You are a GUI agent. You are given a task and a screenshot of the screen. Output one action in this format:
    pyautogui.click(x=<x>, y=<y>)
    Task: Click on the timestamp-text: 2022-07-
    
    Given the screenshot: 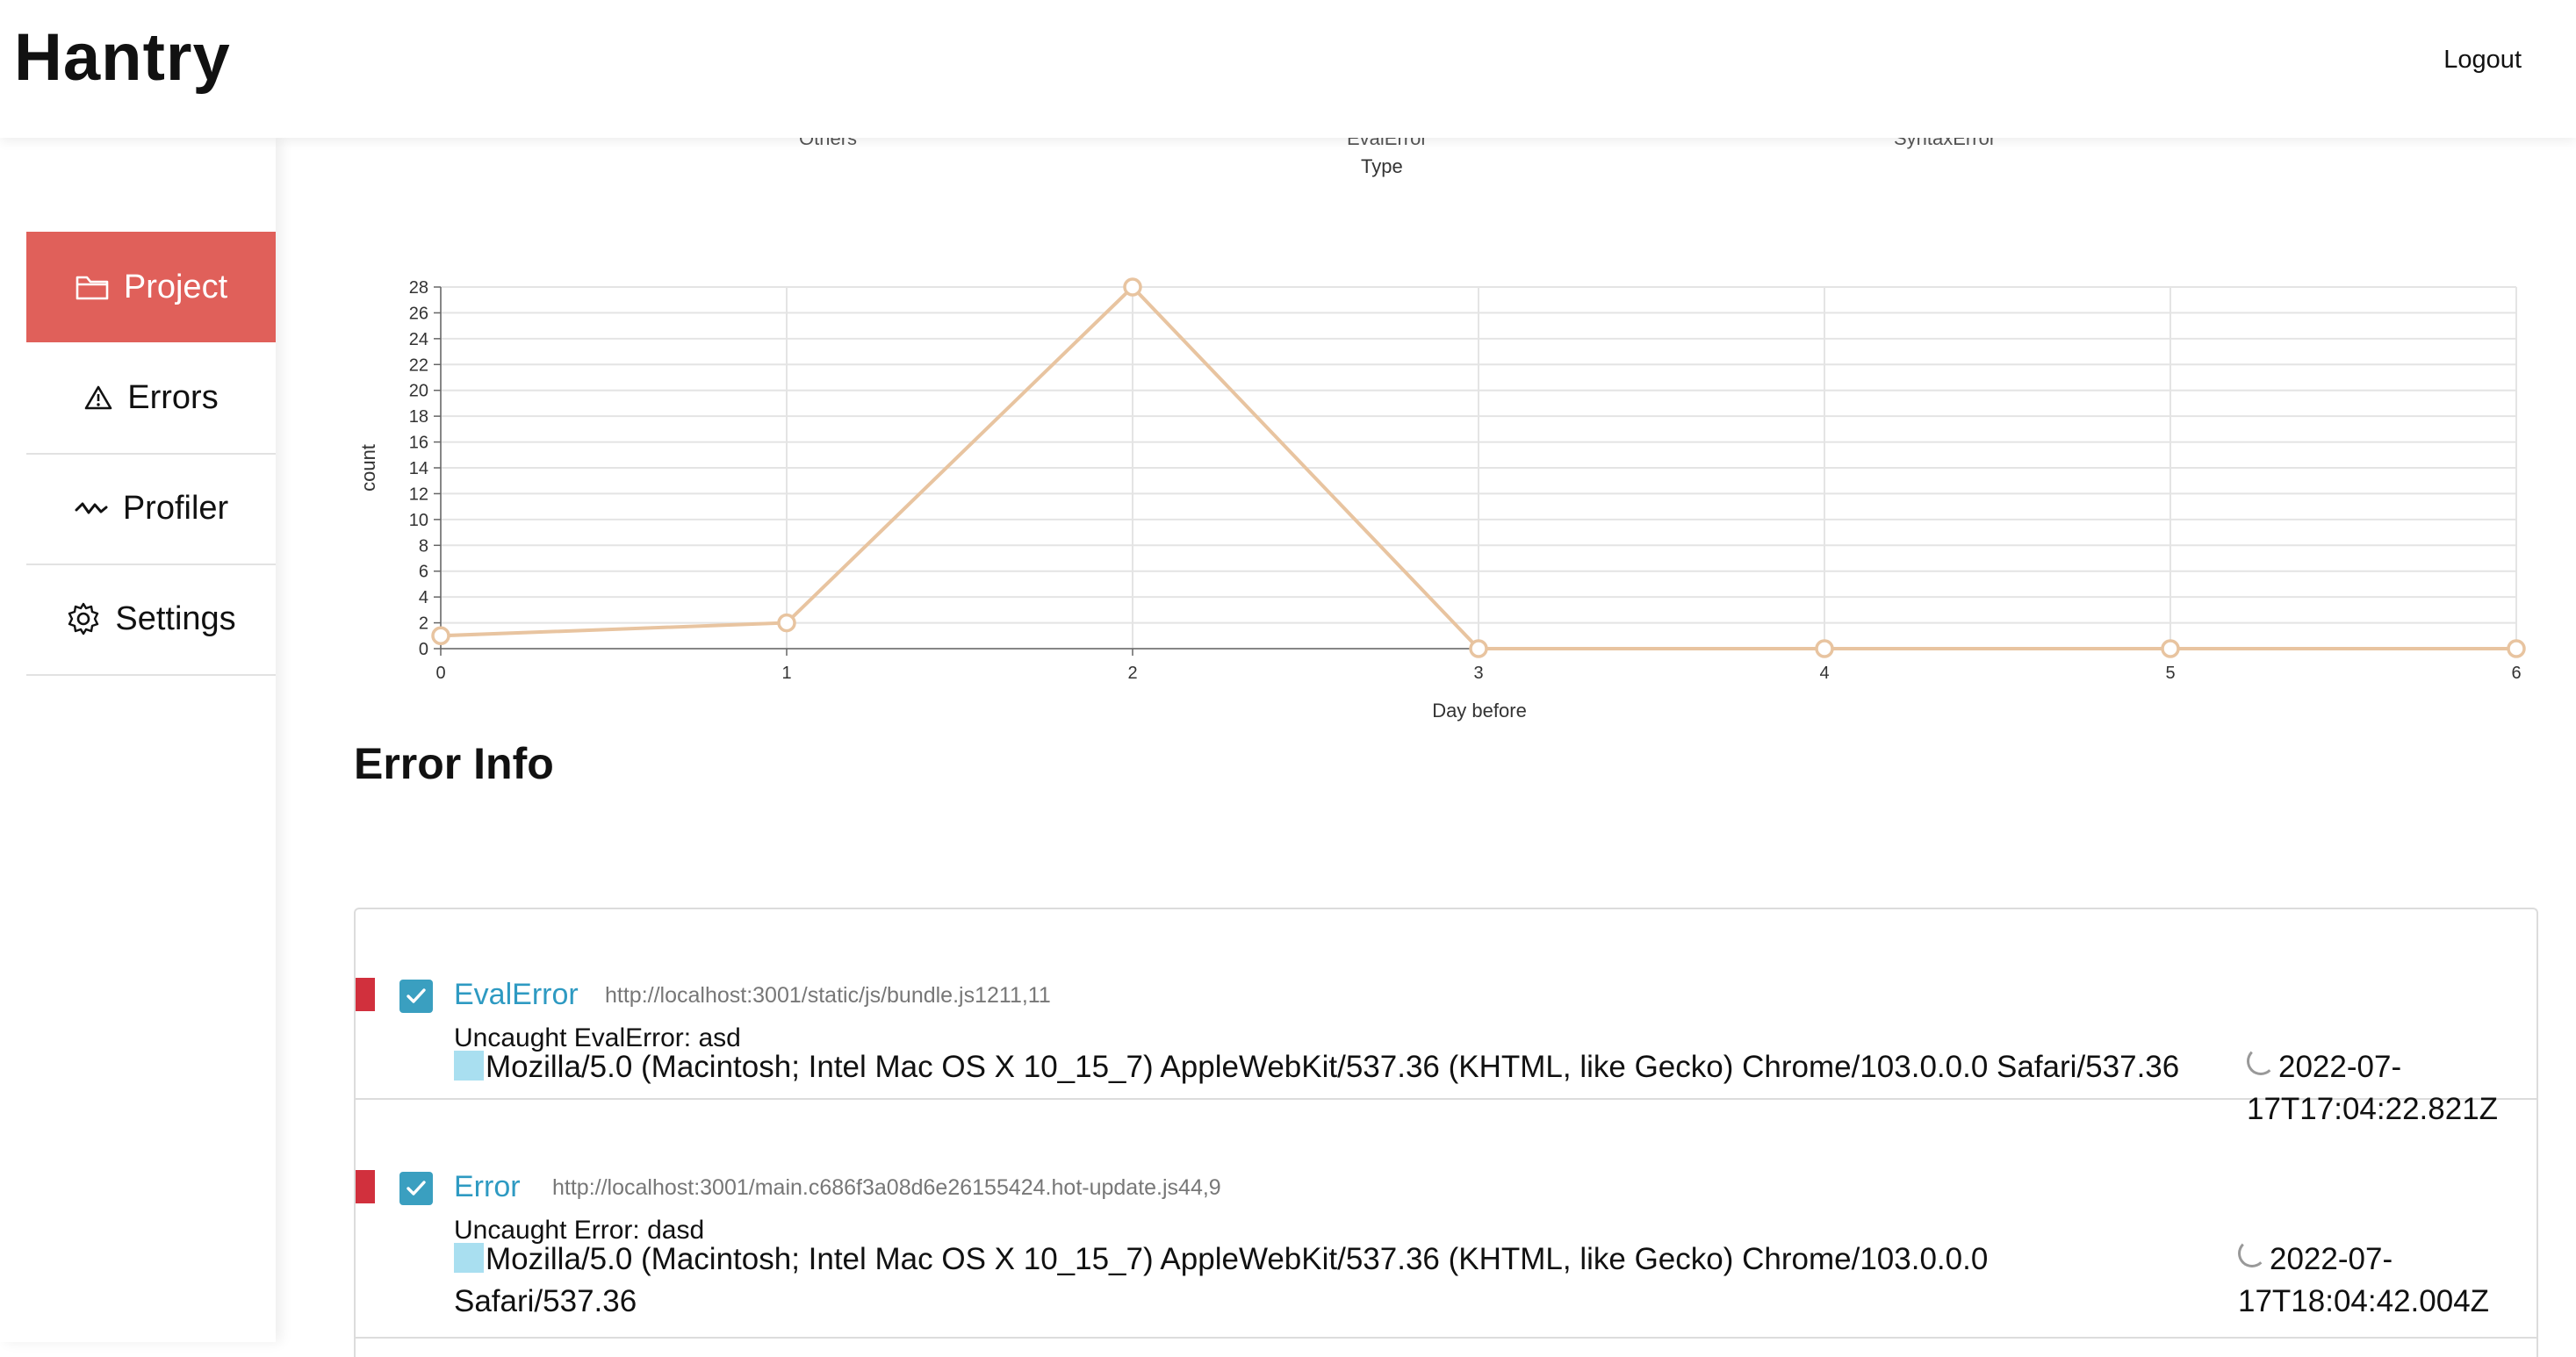 What is the action you would take?
    pyautogui.click(x=2331, y=1259)
    